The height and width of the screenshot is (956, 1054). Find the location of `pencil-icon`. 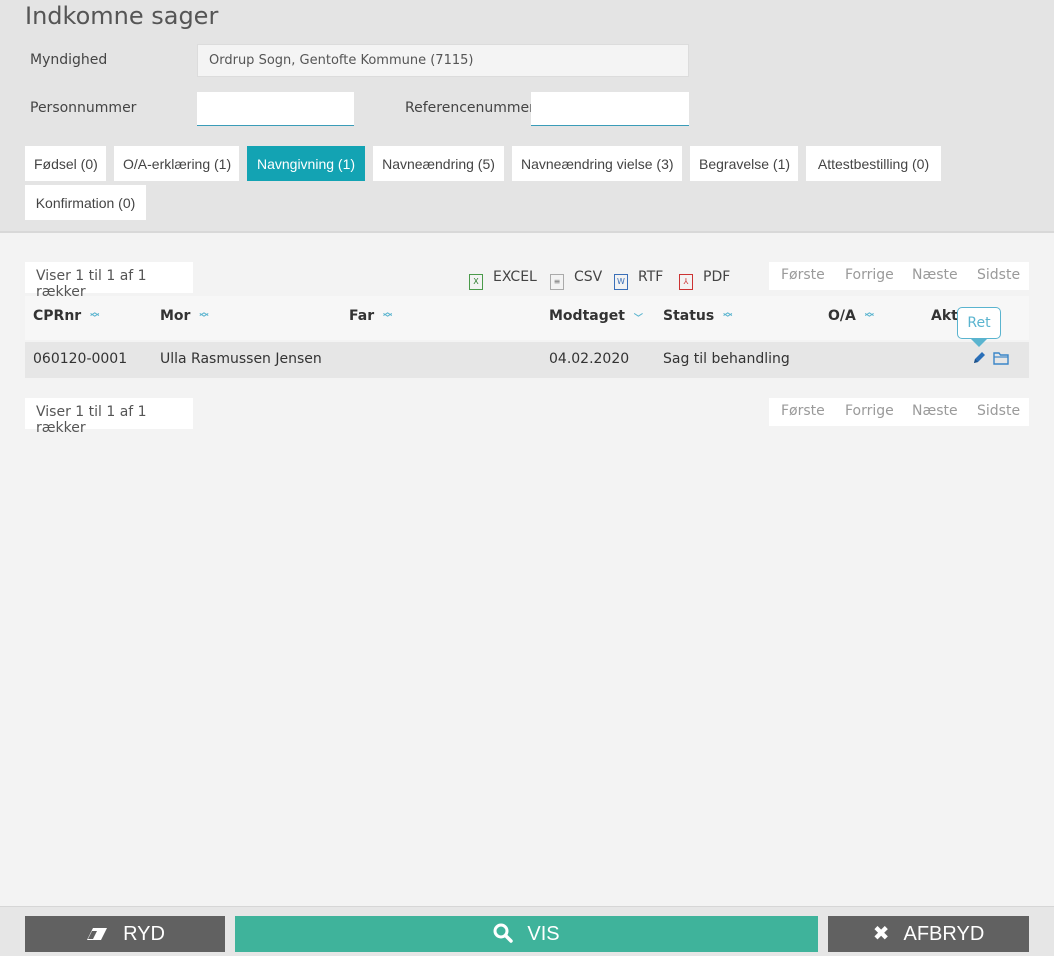

pencil-icon is located at coordinates (979, 360).